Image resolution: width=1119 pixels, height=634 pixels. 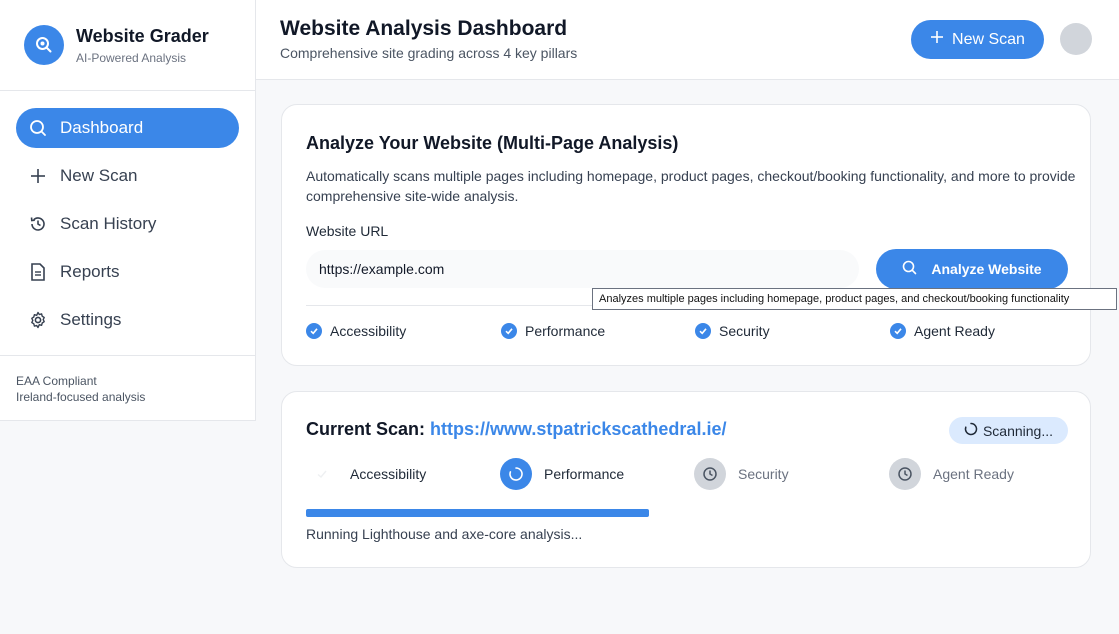 I want to click on page-title: Website Analysis Dashboard, so click(x=424, y=28).